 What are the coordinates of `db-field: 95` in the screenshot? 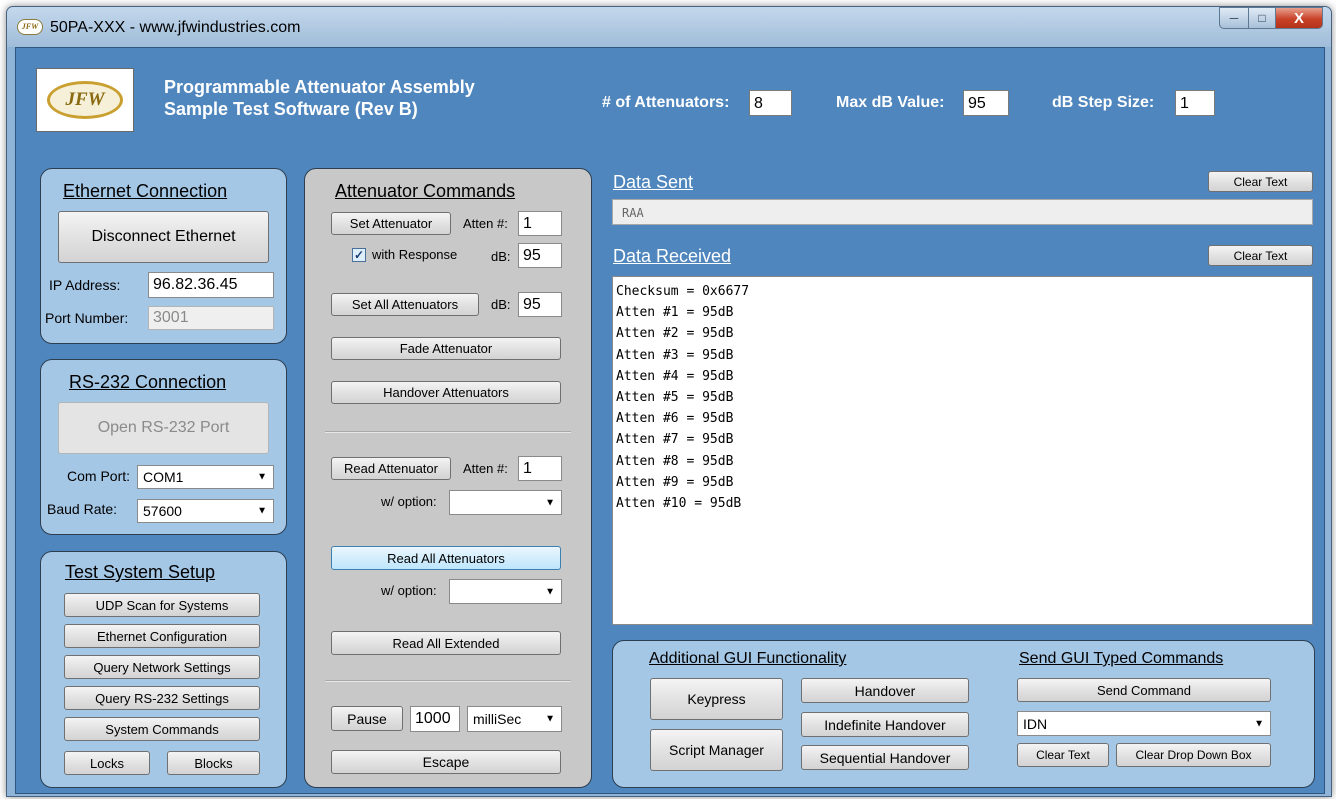 It's located at (540, 255).